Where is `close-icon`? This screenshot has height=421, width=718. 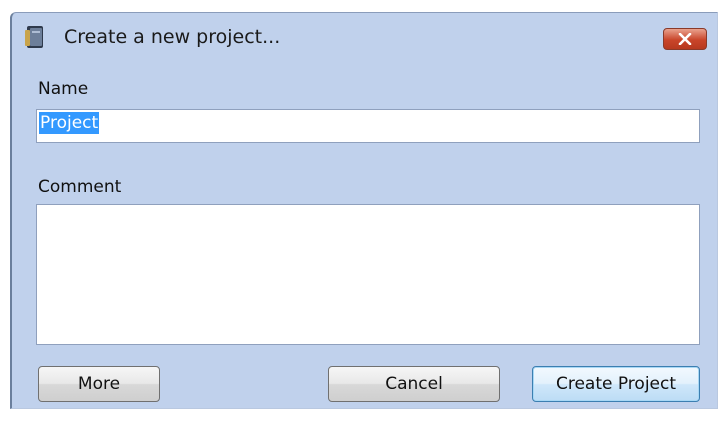 close-icon is located at coordinates (685, 39).